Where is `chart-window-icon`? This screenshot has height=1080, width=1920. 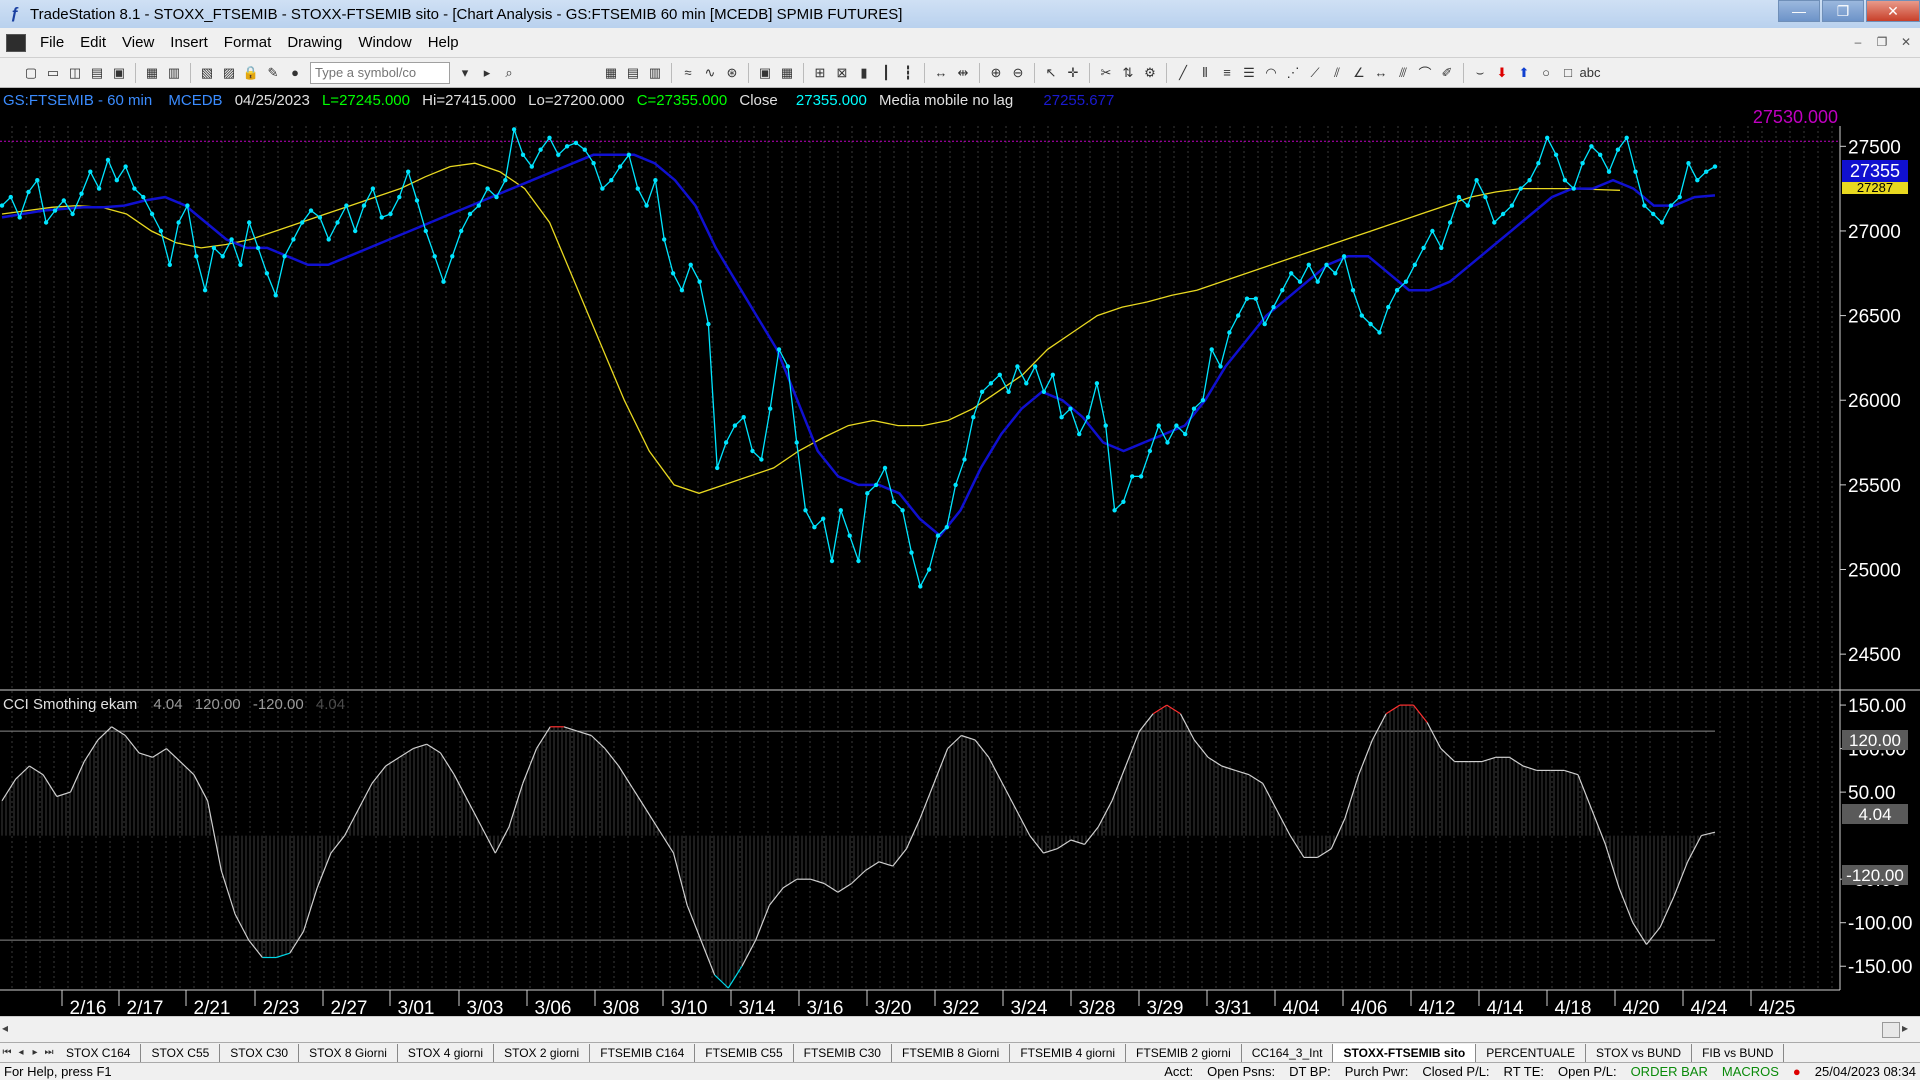
chart-window-icon is located at coordinates (16, 42).